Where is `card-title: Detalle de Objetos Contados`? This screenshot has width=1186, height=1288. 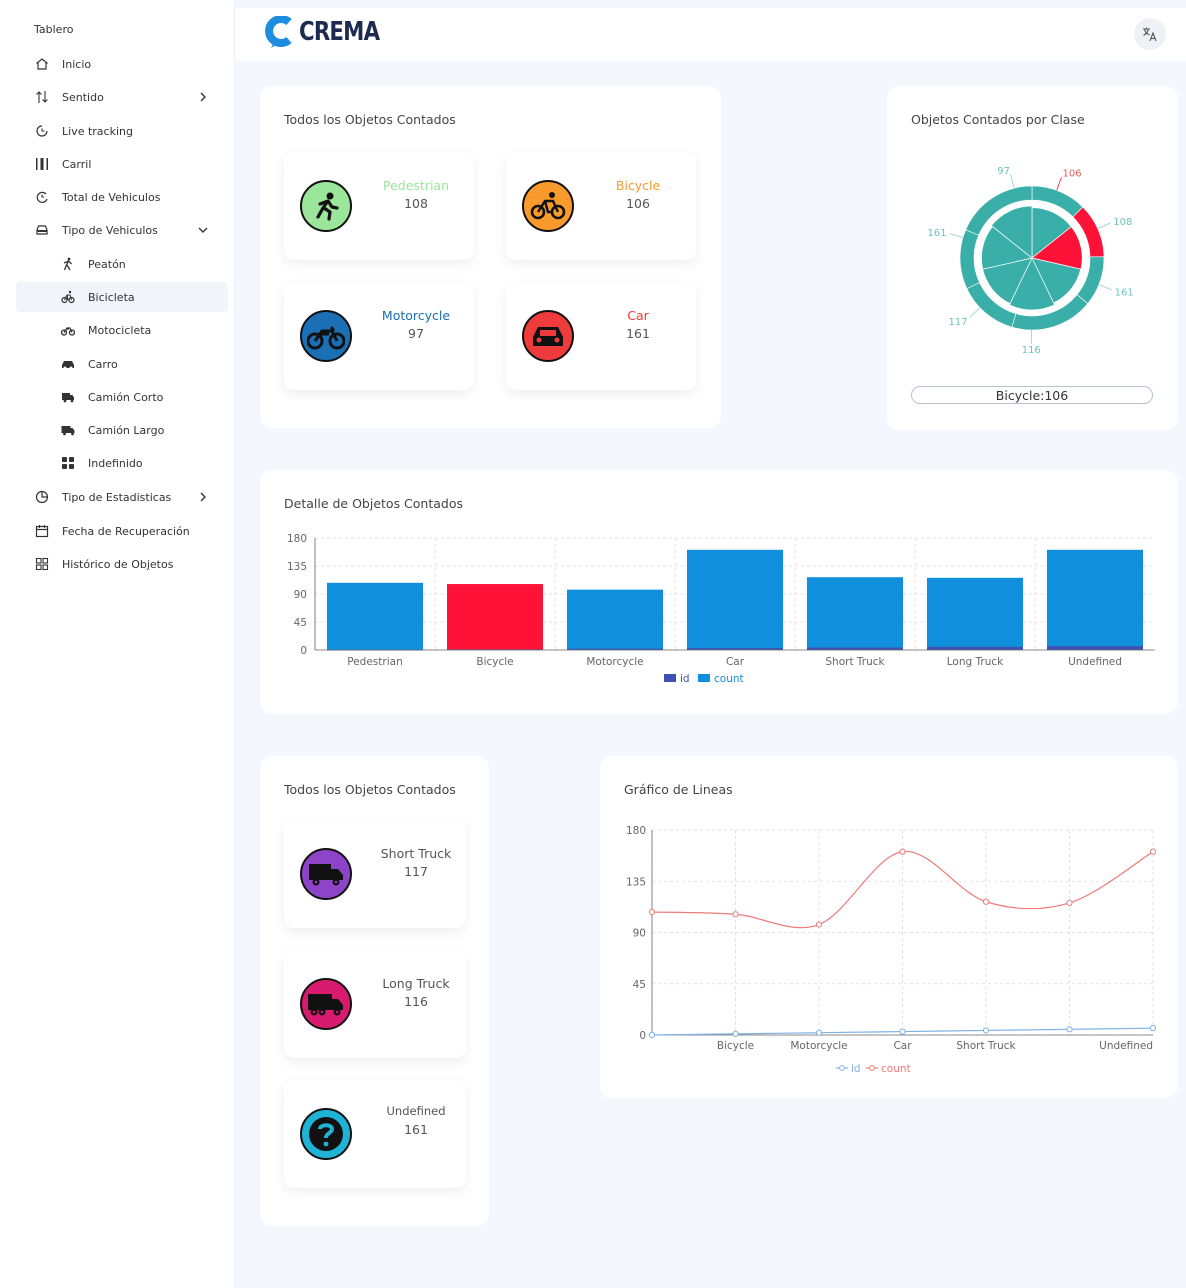
card-title: Detalle de Objetos Contados is located at coordinates (374, 503).